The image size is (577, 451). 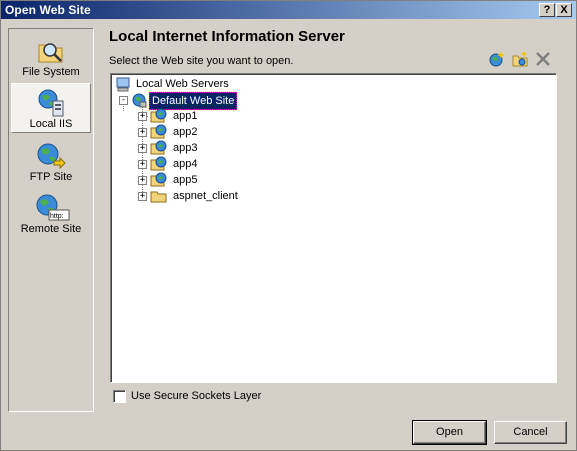 What do you see at coordinates (51, 156) in the screenshot?
I see `ftp-globe-icon` at bounding box center [51, 156].